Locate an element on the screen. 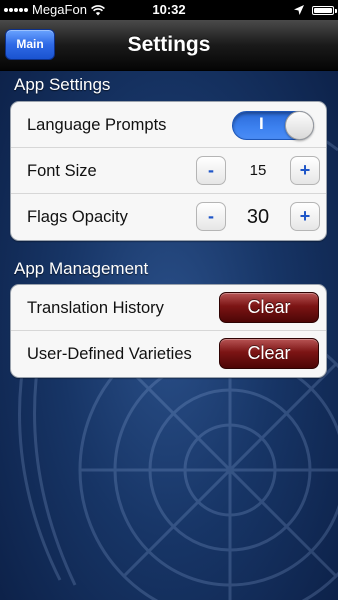 The height and width of the screenshot is (600, 338). navigation-bar: Settings Main is located at coordinates (169, 45).